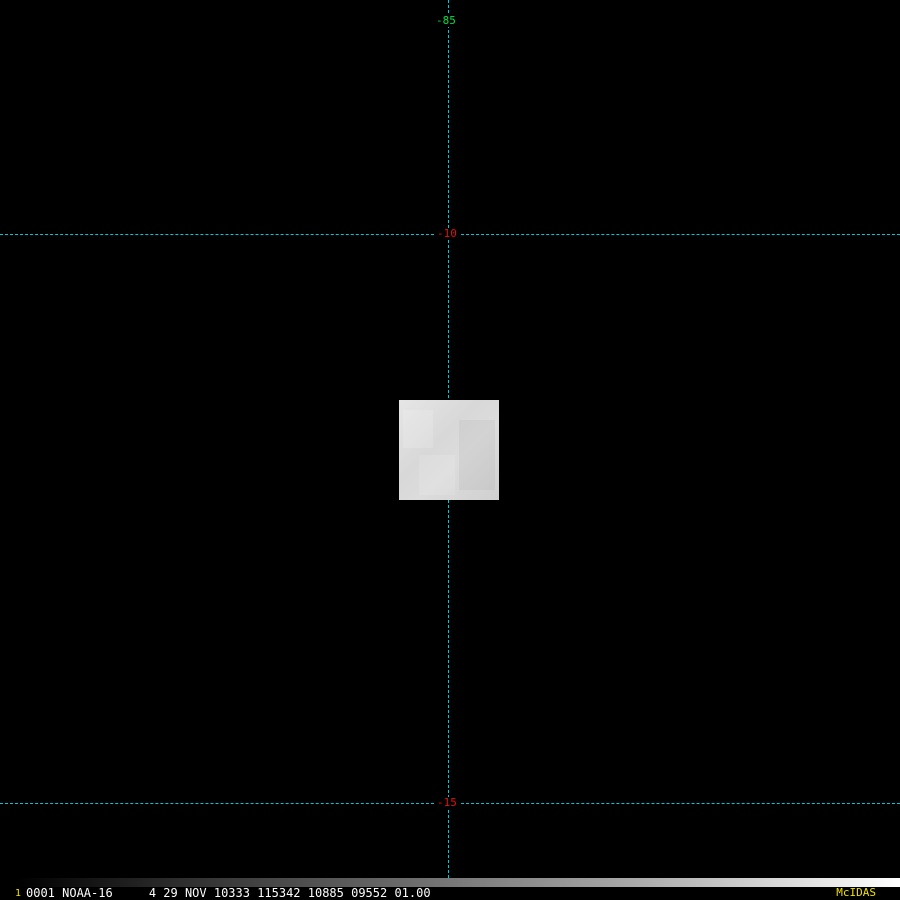 The image size is (900, 900). What do you see at coordinates (447, 802) in the screenshot?
I see `latitude-label-south: -15` at bounding box center [447, 802].